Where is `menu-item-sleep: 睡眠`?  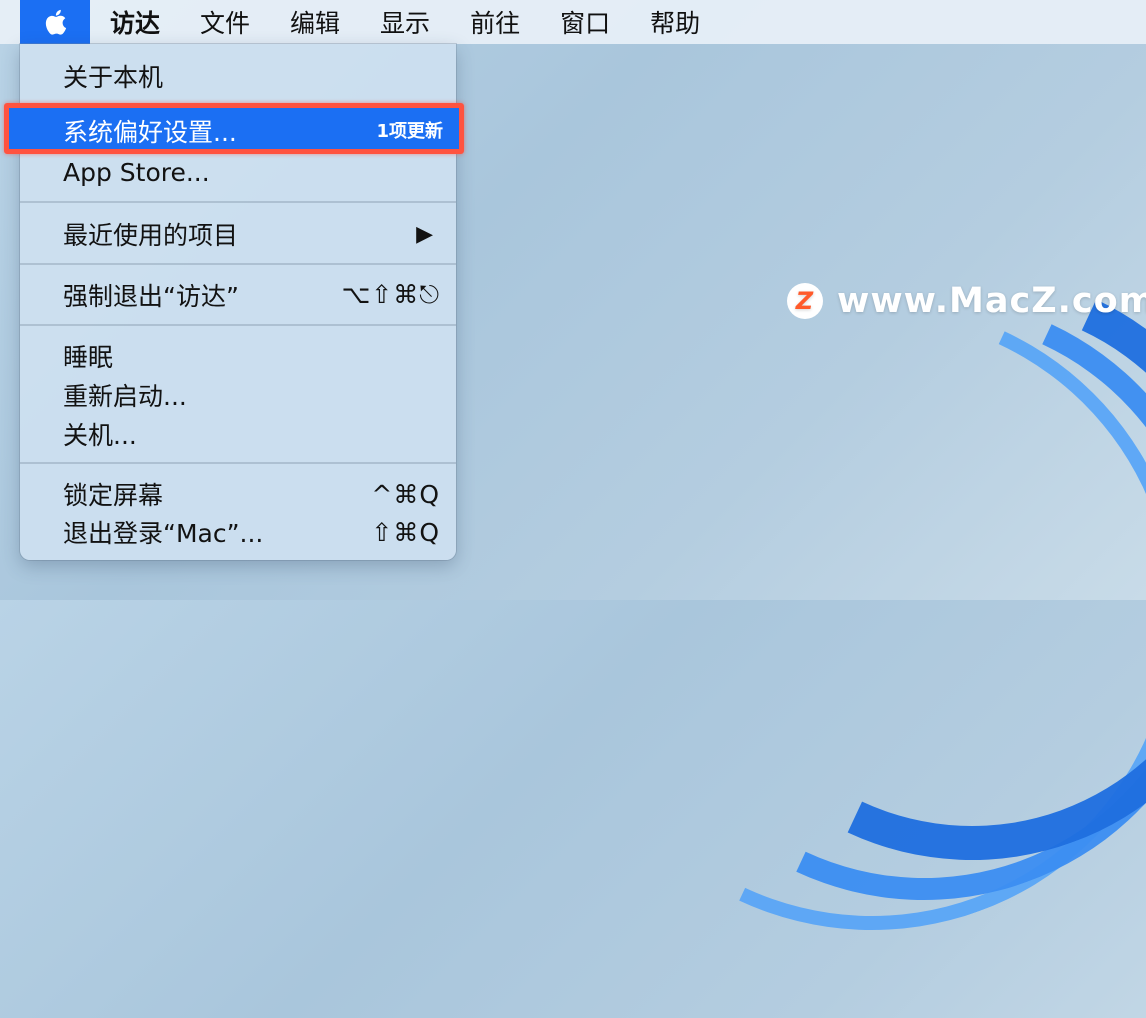 menu-item-sleep: 睡眠 is located at coordinates (238, 356).